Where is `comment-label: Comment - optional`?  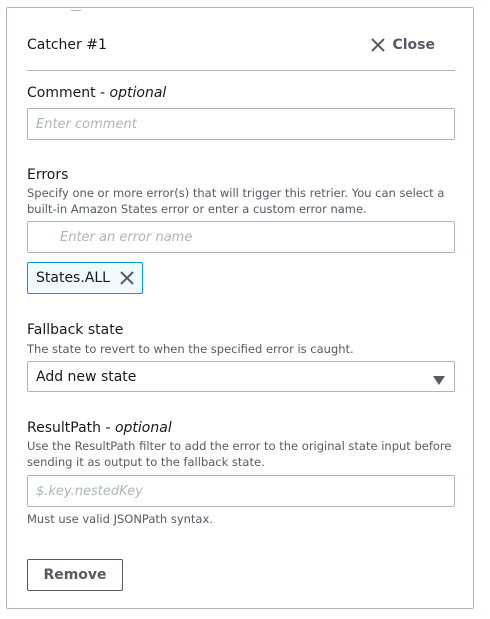
comment-label: Comment - optional is located at coordinates (97, 93).